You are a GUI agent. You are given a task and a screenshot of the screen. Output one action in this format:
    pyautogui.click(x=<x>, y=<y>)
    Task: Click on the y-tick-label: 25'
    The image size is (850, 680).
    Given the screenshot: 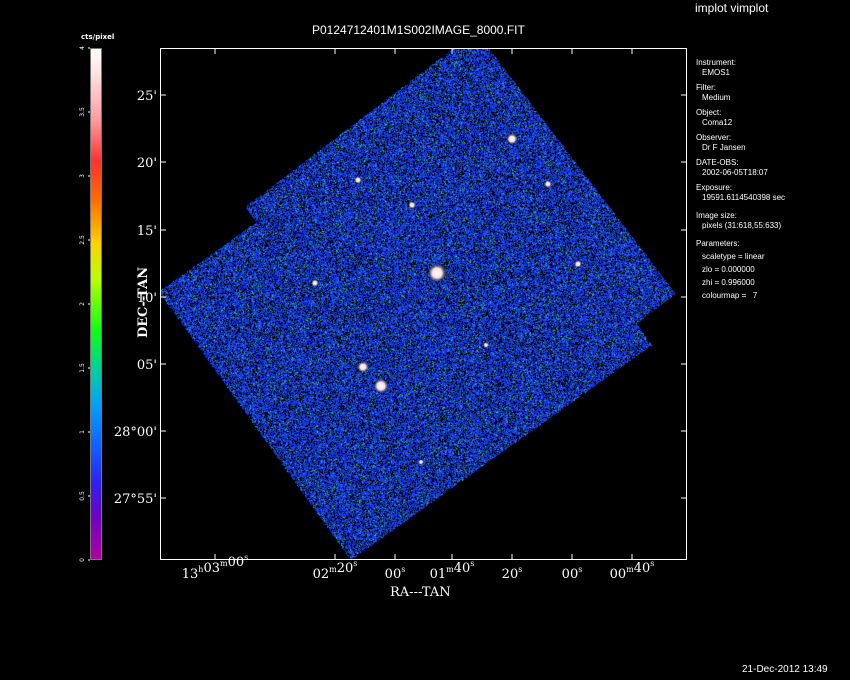 What is the action you would take?
    pyautogui.click(x=147, y=96)
    